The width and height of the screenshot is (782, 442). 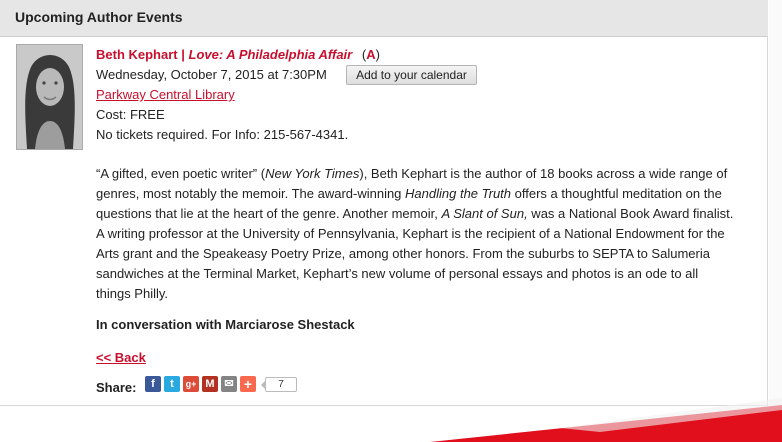 I want to click on author-name: Beth Kephart, so click(x=137, y=54).